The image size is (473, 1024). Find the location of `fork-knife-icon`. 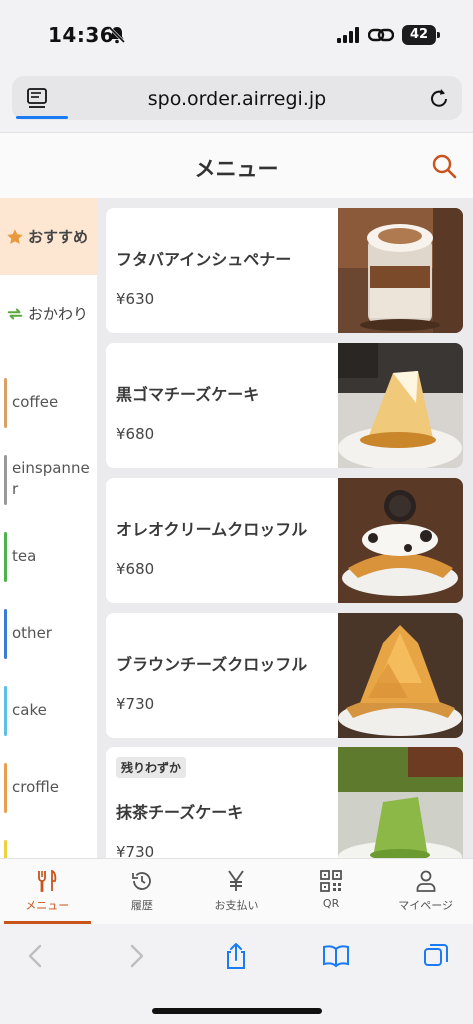

fork-knife-icon is located at coordinates (47, 880).